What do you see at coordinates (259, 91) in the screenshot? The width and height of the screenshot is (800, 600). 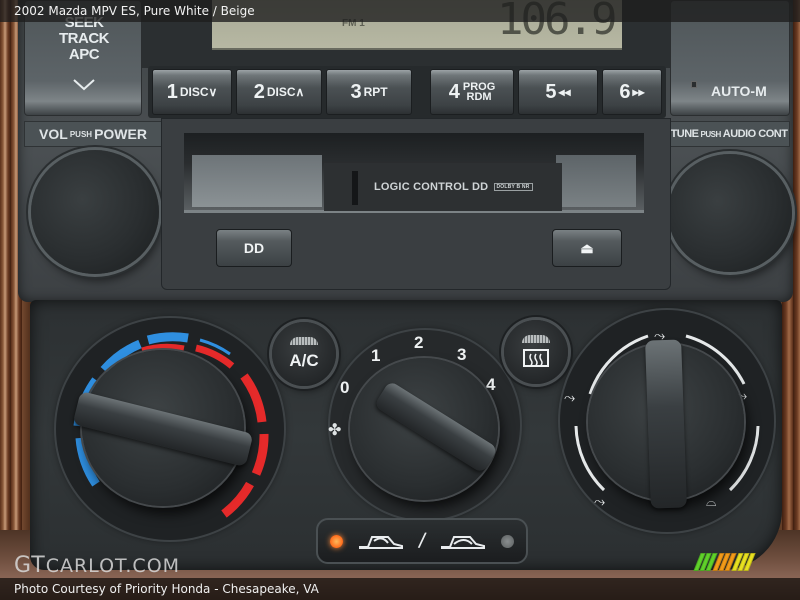 I see `preset-number: 2` at bounding box center [259, 91].